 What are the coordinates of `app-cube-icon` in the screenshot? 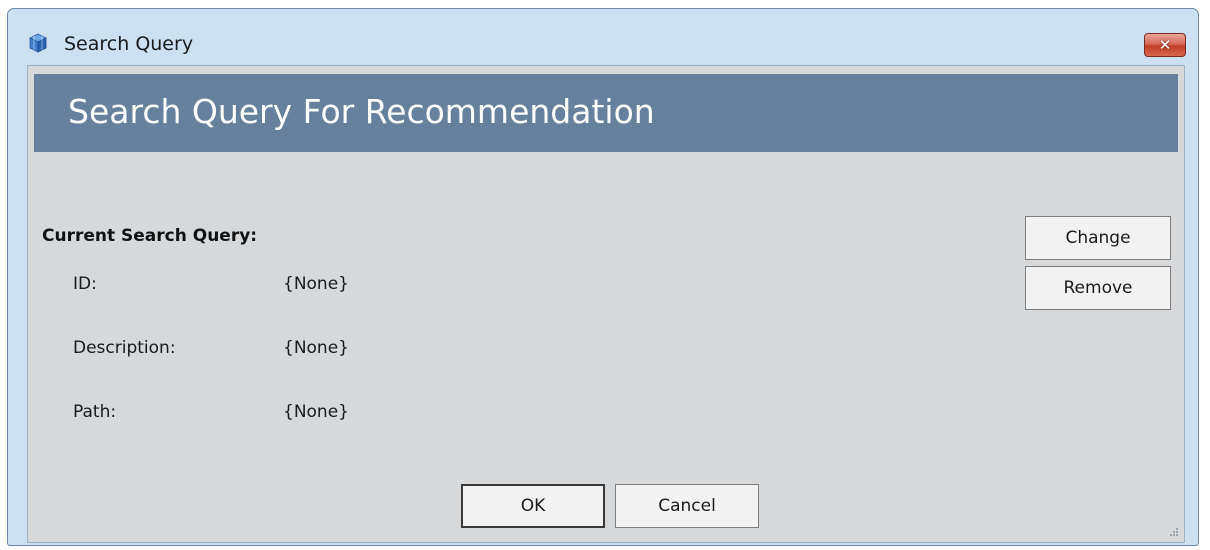 It's located at (38, 43).